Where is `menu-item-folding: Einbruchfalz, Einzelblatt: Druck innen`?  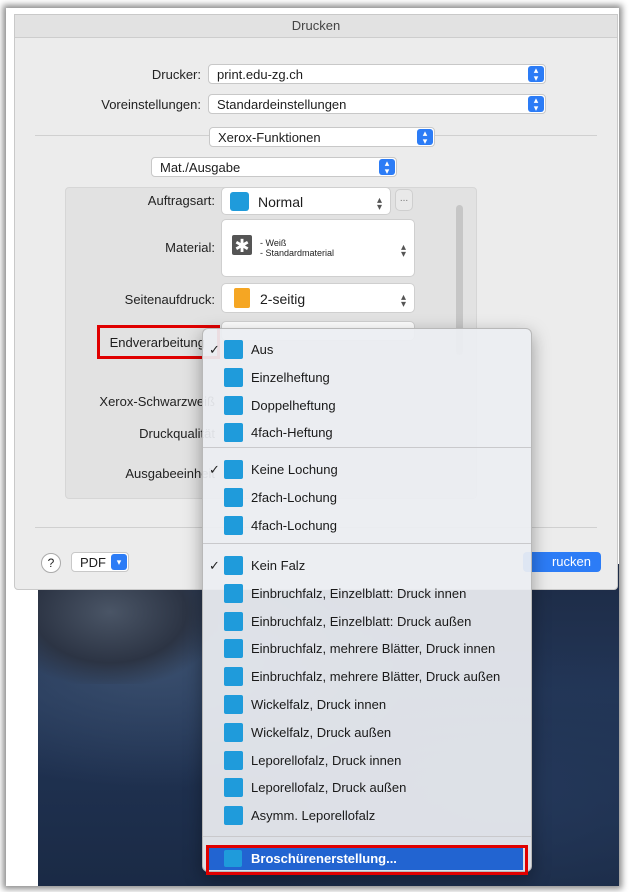
menu-item-folding: Einbruchfalz, Einzelblatt: Druck innen is located at coordinates (367, 594).